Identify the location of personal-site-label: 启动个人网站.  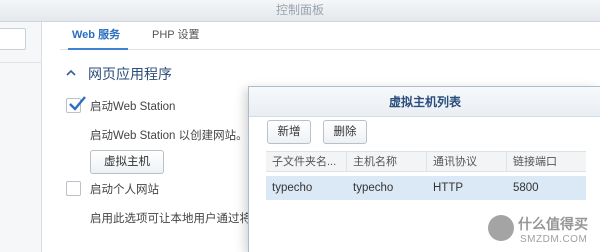
(124, 190).